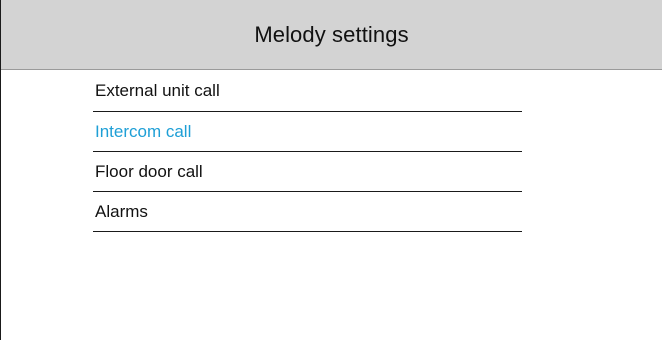 This screenshot has width=662, height=340. I want to click on menu-item-alarms: Alarms, so click(307, 212).